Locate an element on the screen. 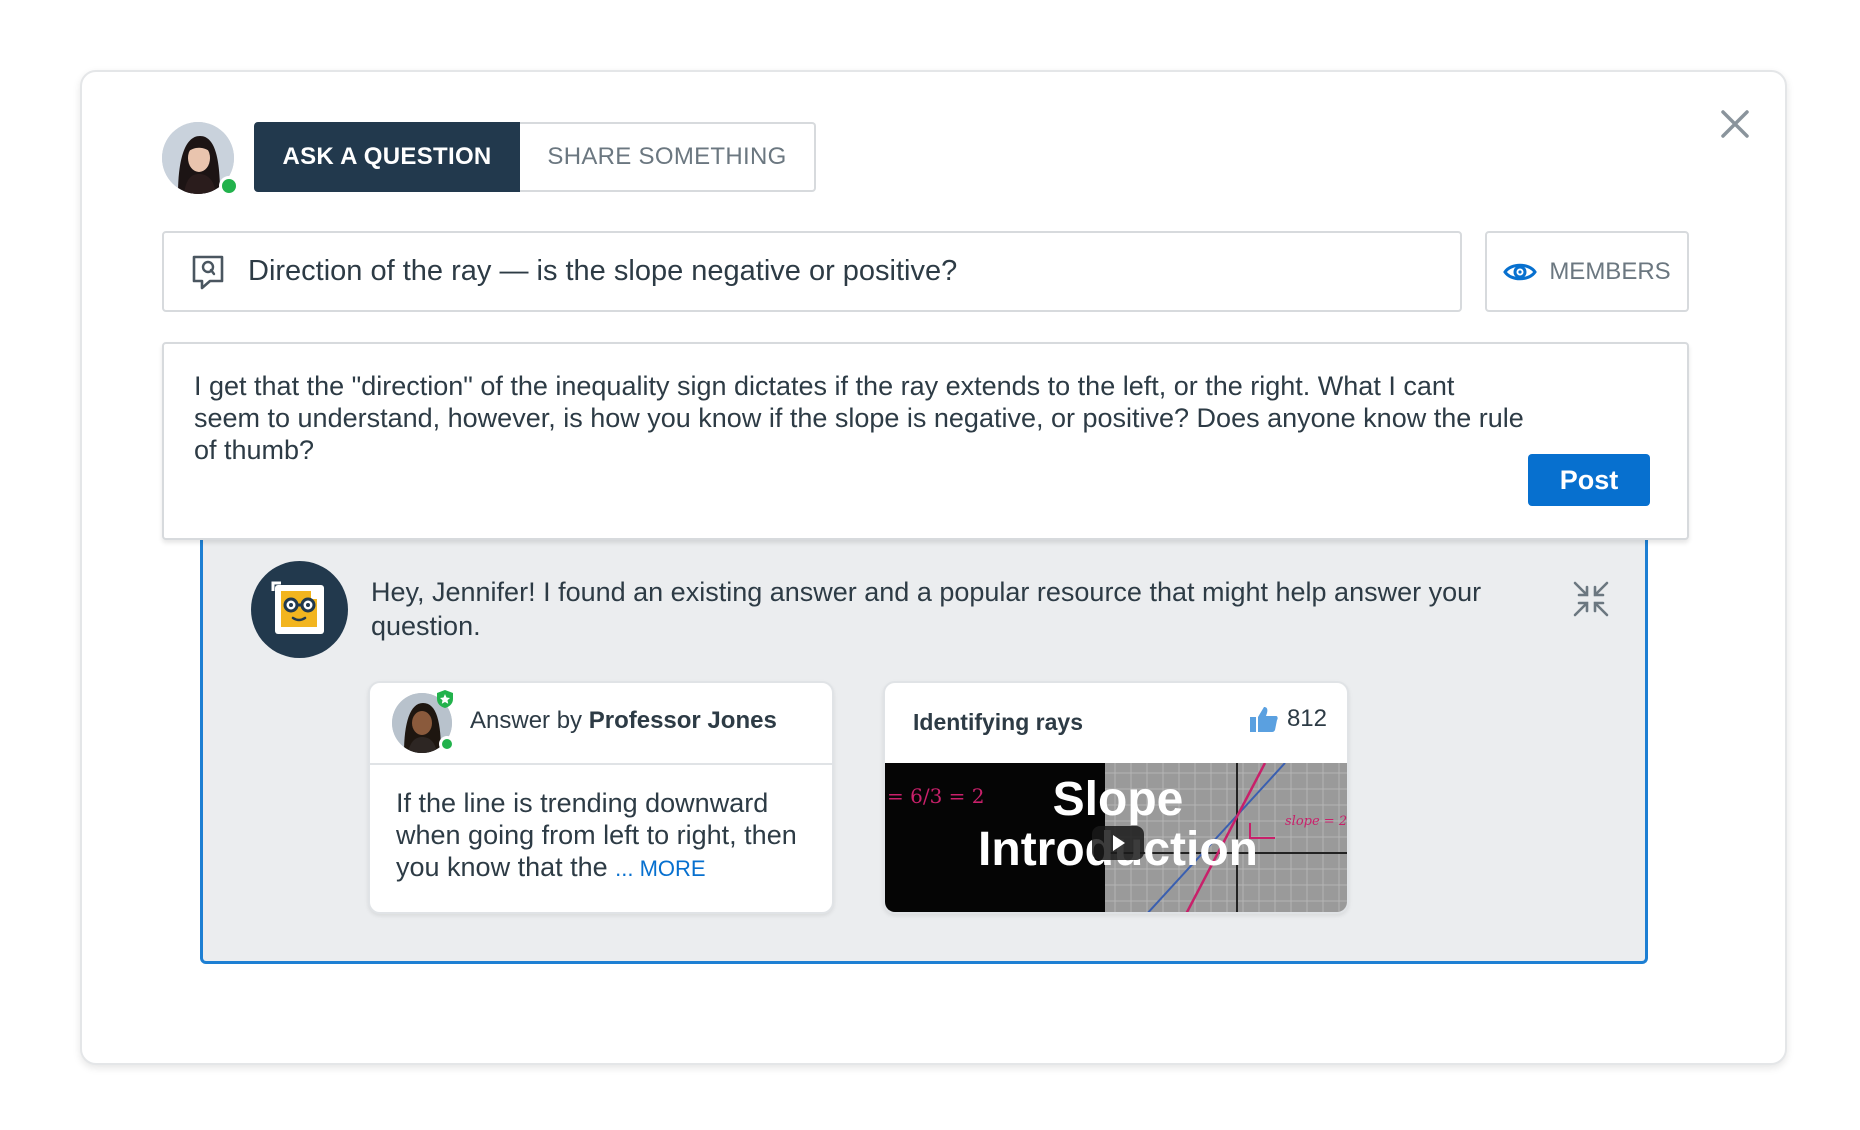 This screenshot has height=1130, width=1860. visibility-label: MEMBERS is located at coordinates (1610, 271).